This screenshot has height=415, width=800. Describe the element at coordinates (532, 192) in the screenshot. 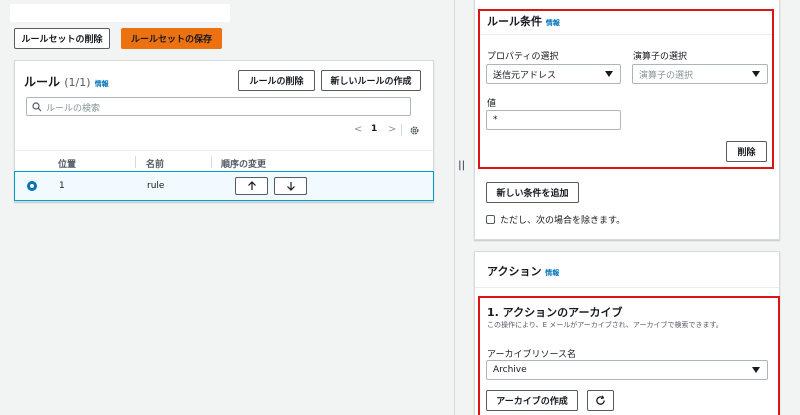

I see `add-condition-button: 新しい条件を追加` at that location.